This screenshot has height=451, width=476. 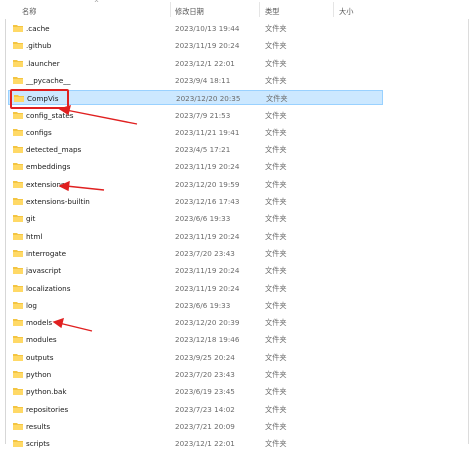 I want to click on file-name: configs, so click(x=39, y=132).